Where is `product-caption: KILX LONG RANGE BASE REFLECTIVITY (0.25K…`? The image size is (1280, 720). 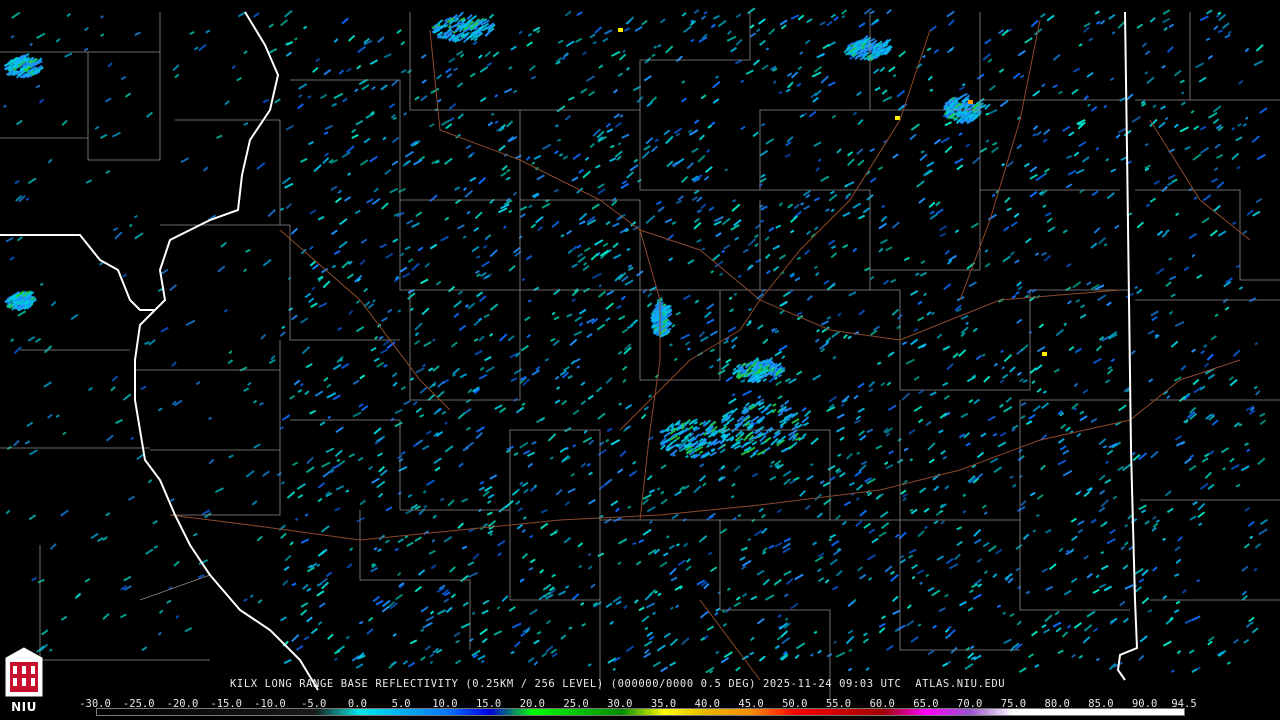 product-caption: KILX LONG RANGE BASE REFLECTIVITY (0.25K… is located at coordinates (618, 684).